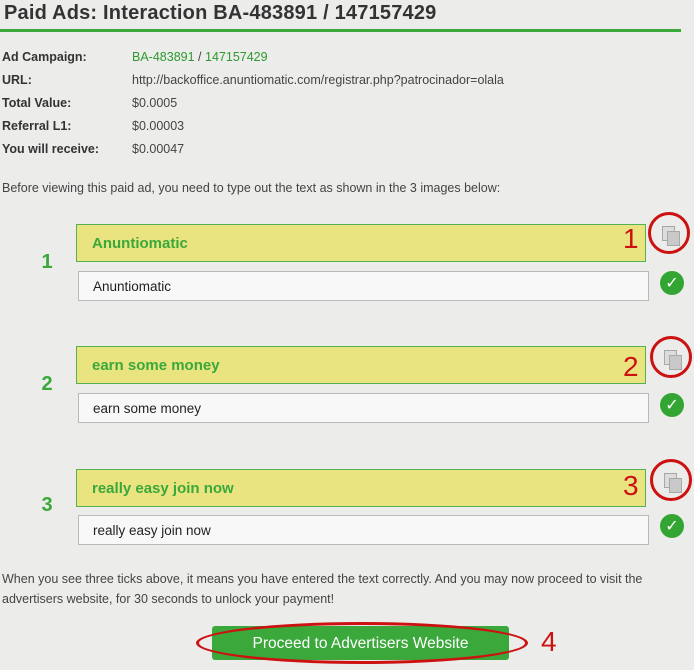 This screenshot has width=694, height=670. What do you see at coordinates (51, 149) in the screenshot?
I see `receive-label: You will receive:` at bounding box center [51, 149].